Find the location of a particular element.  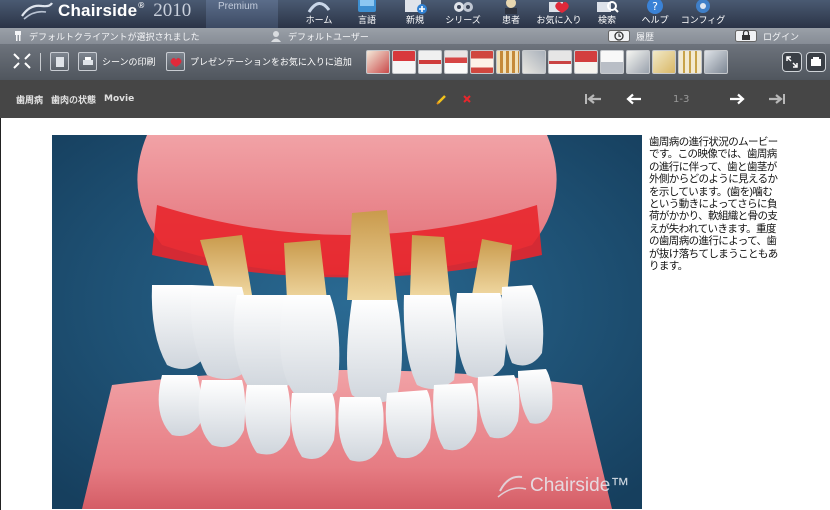

main-menu: ホーム 言語 新規 シリーズ 患者 お気に入り 検索 ? ヘルプ コンフィグ is located at coordinates (512, 14).